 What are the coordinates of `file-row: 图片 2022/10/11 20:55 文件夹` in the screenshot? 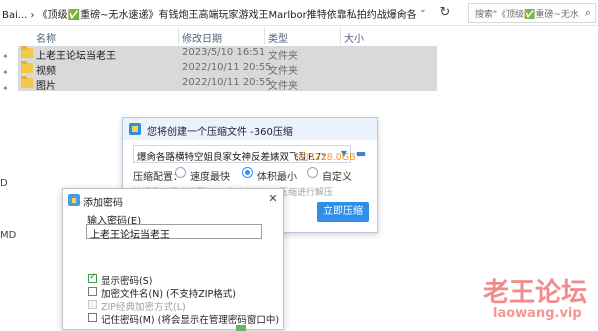 It's located at (227, 84).